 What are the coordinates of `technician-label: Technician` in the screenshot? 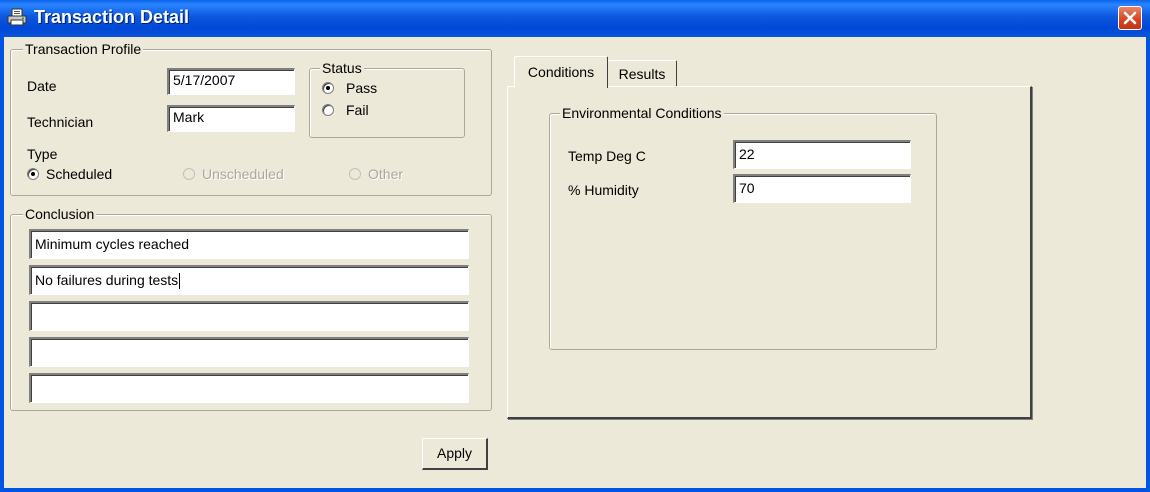 It's located at (60, 122).